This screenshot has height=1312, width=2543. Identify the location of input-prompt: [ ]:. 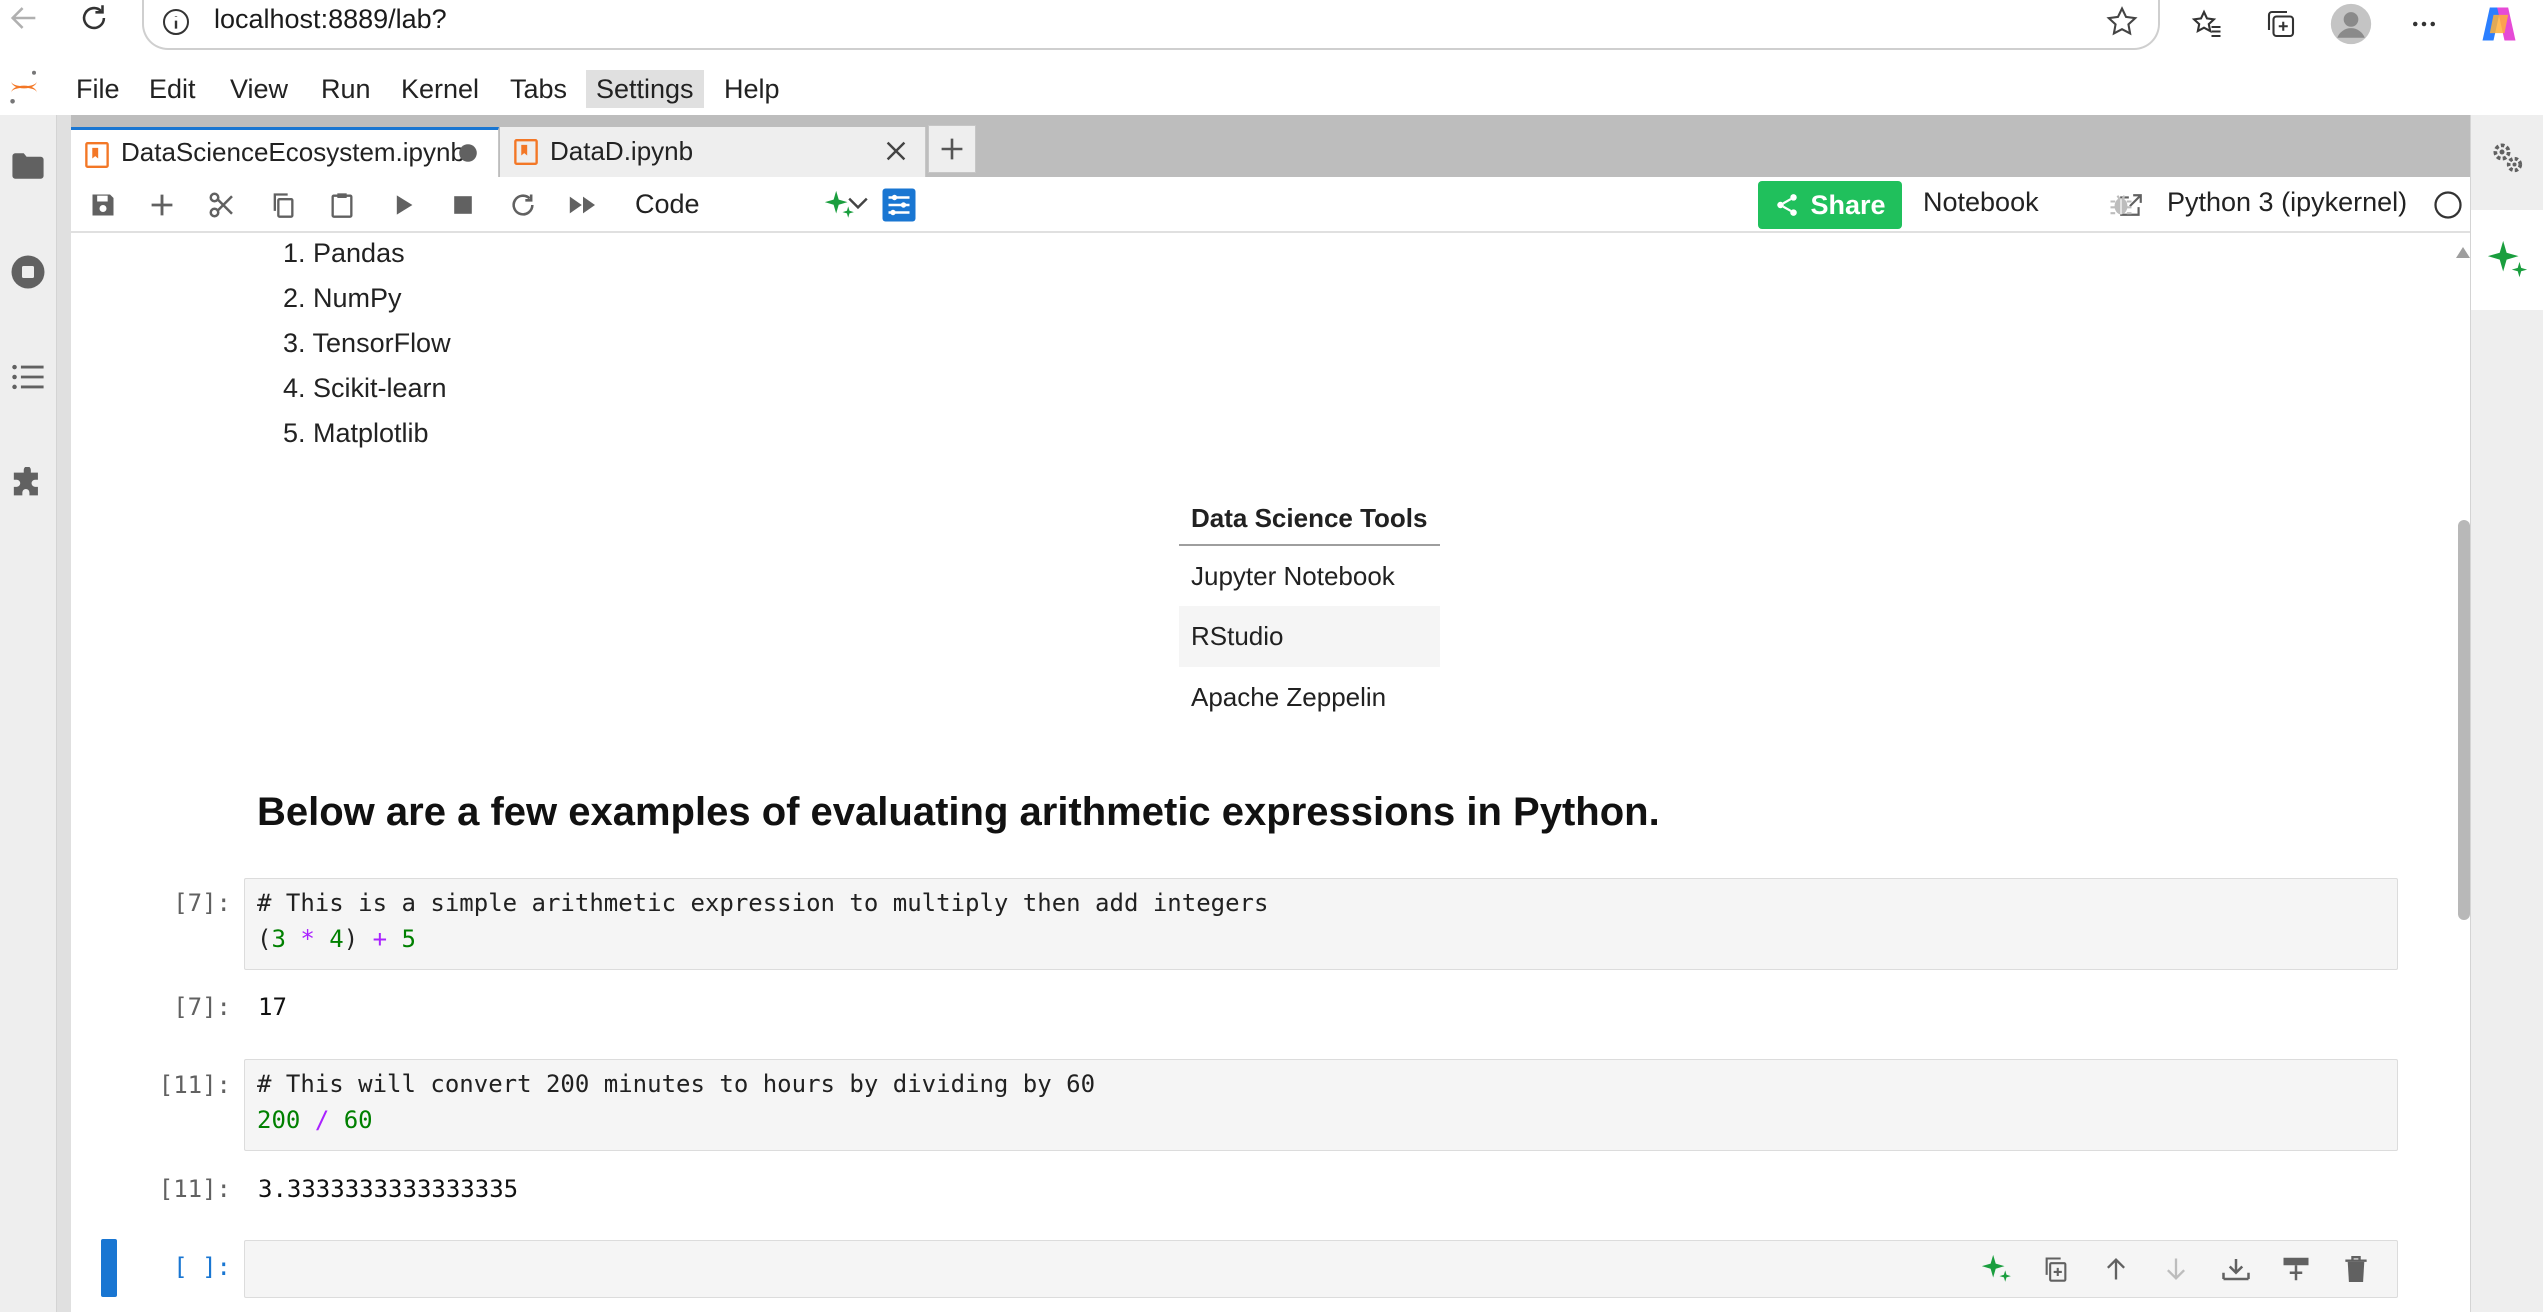
(202, 1267).